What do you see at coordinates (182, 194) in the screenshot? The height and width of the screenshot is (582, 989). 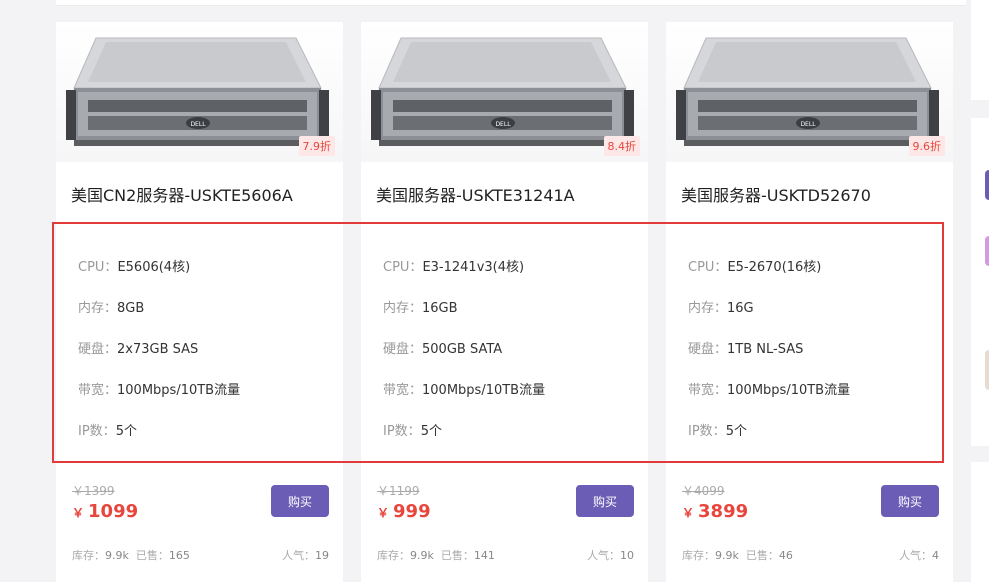 I see `product-name: 美国CN2服务器-USKTE5606A` at bounding box center [182, 194].